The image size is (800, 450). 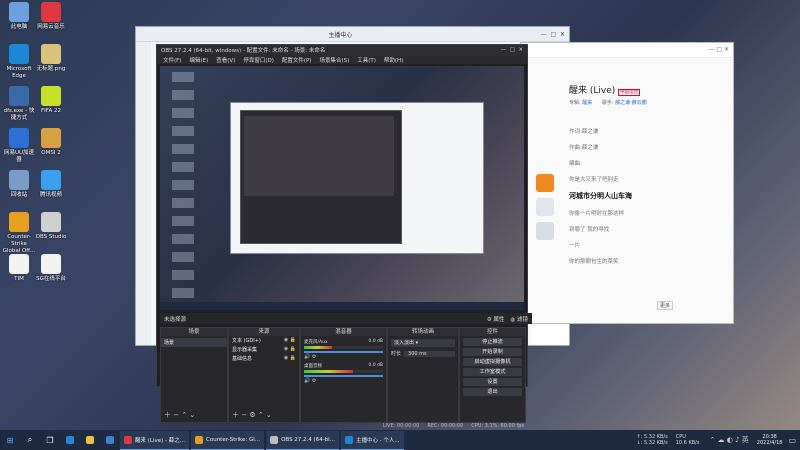 What do you see at coordinates (512, 50) in the screenshot?
I see `obs-window-controls: — □ ✕` at bounding box center [512, 50].